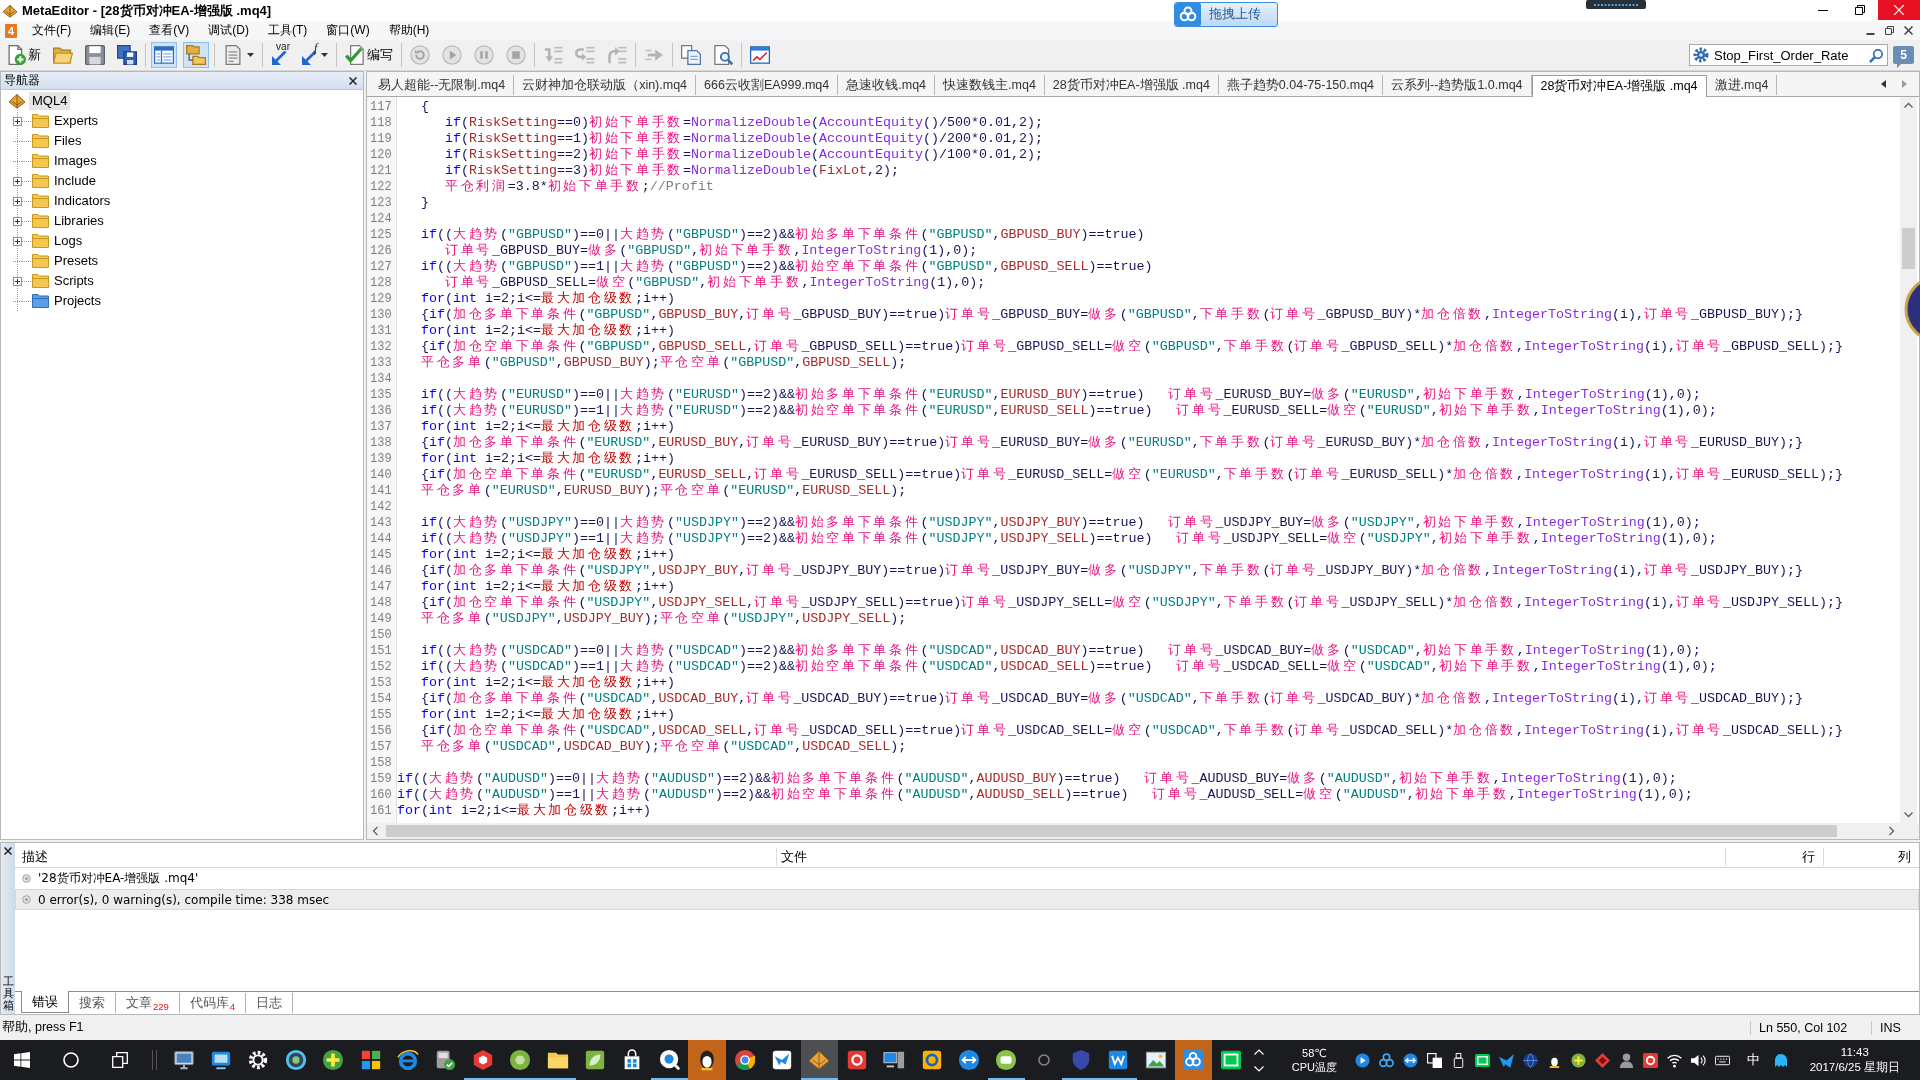 Image resolution: width=1920 pixels, height=1080 pixels. Describe the element at coordinates (548, 299) in the screenshot. I see `code-line: for(int i=2;i<=最大加仓级数;i++)` at that location.